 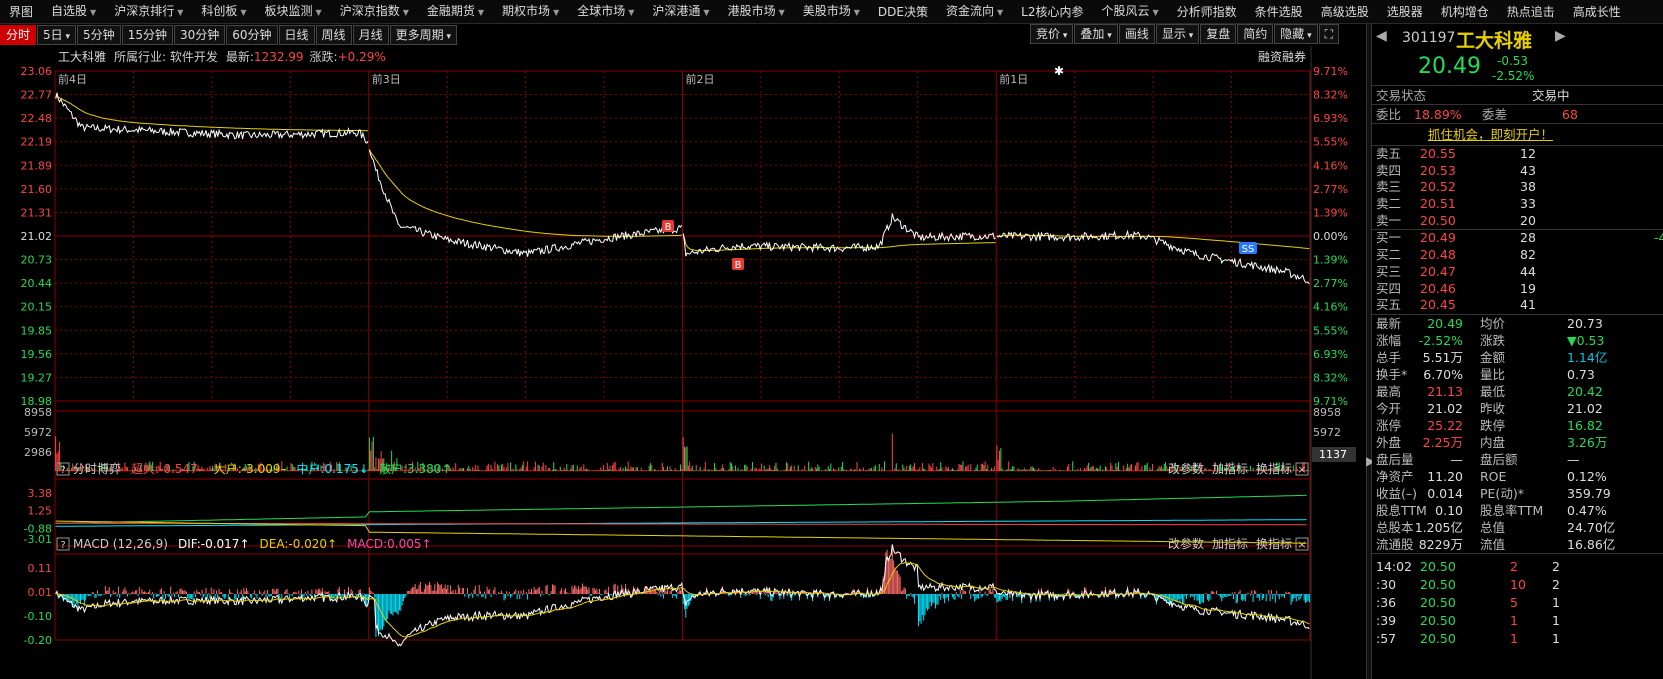 What do you see at coordinates (1389, 391) in the screenshot?
I see `quote-label: 最高` at bounding box center [1389, 391].